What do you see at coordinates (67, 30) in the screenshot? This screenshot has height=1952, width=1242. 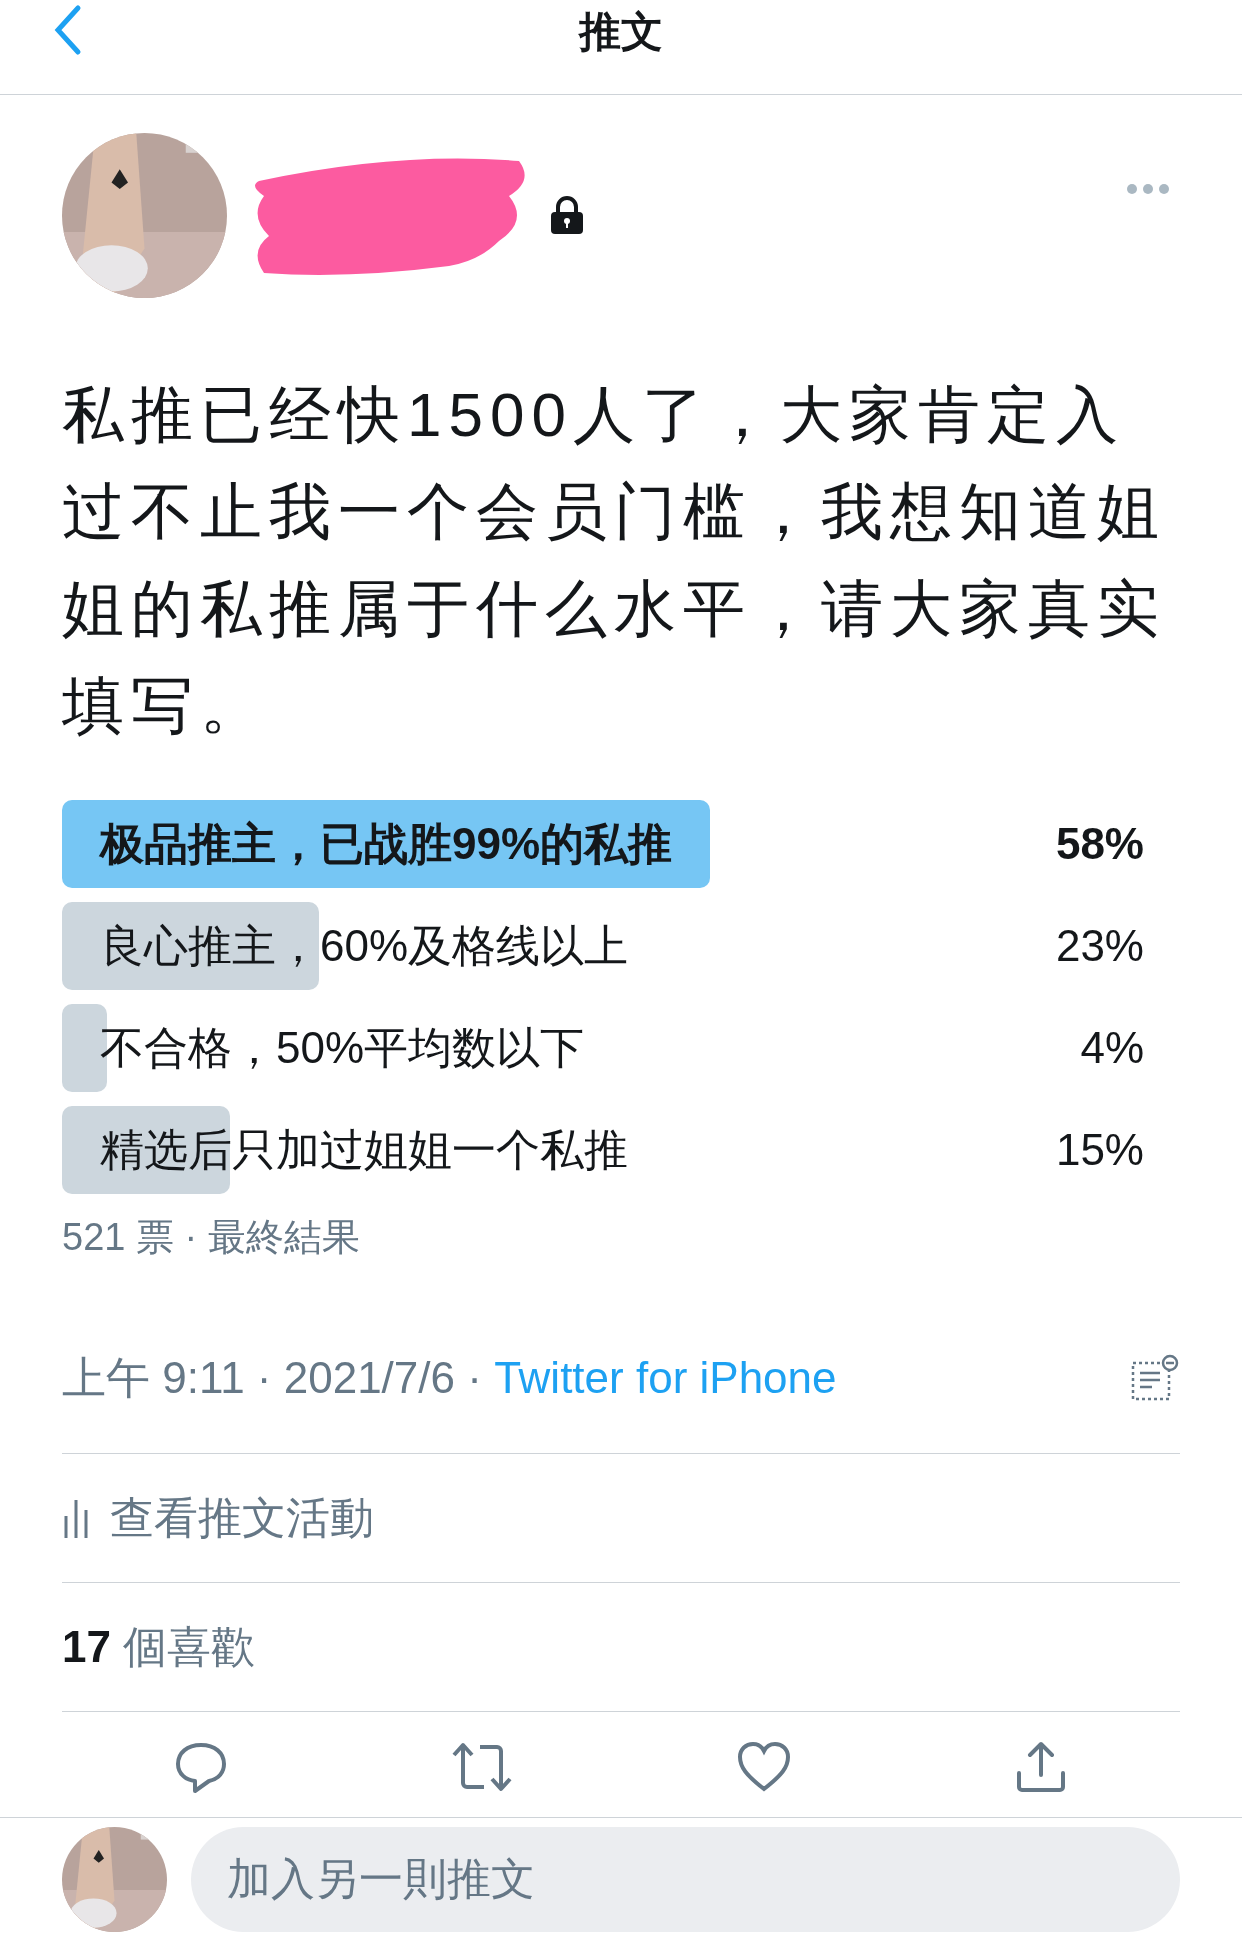 I see `back-icon` at bounding box center [67, 30].